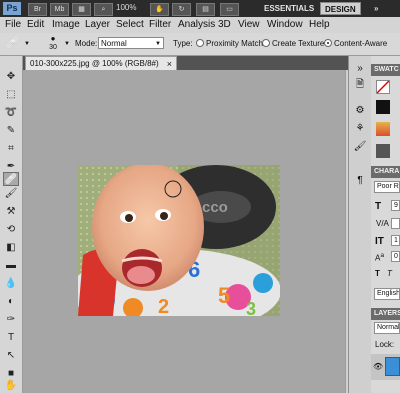 This screenshot has height=393, width=400. I want to click on layers-panel-tab: LAYERS, so click(385, 314).